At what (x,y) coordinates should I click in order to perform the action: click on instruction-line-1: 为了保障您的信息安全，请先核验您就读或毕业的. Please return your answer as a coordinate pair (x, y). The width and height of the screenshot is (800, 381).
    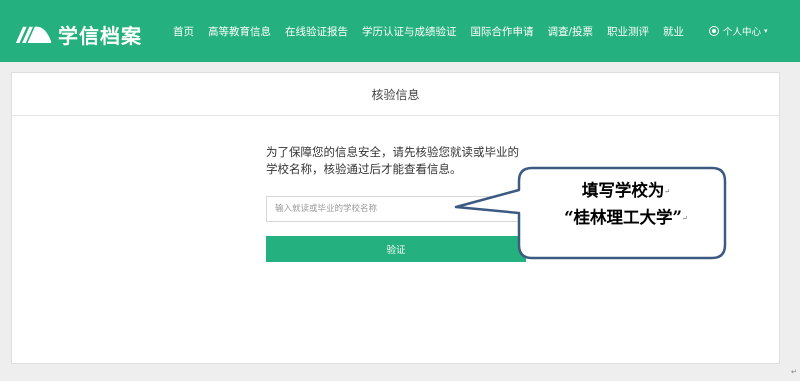
    Looking at the image, I should click on (392, 152).